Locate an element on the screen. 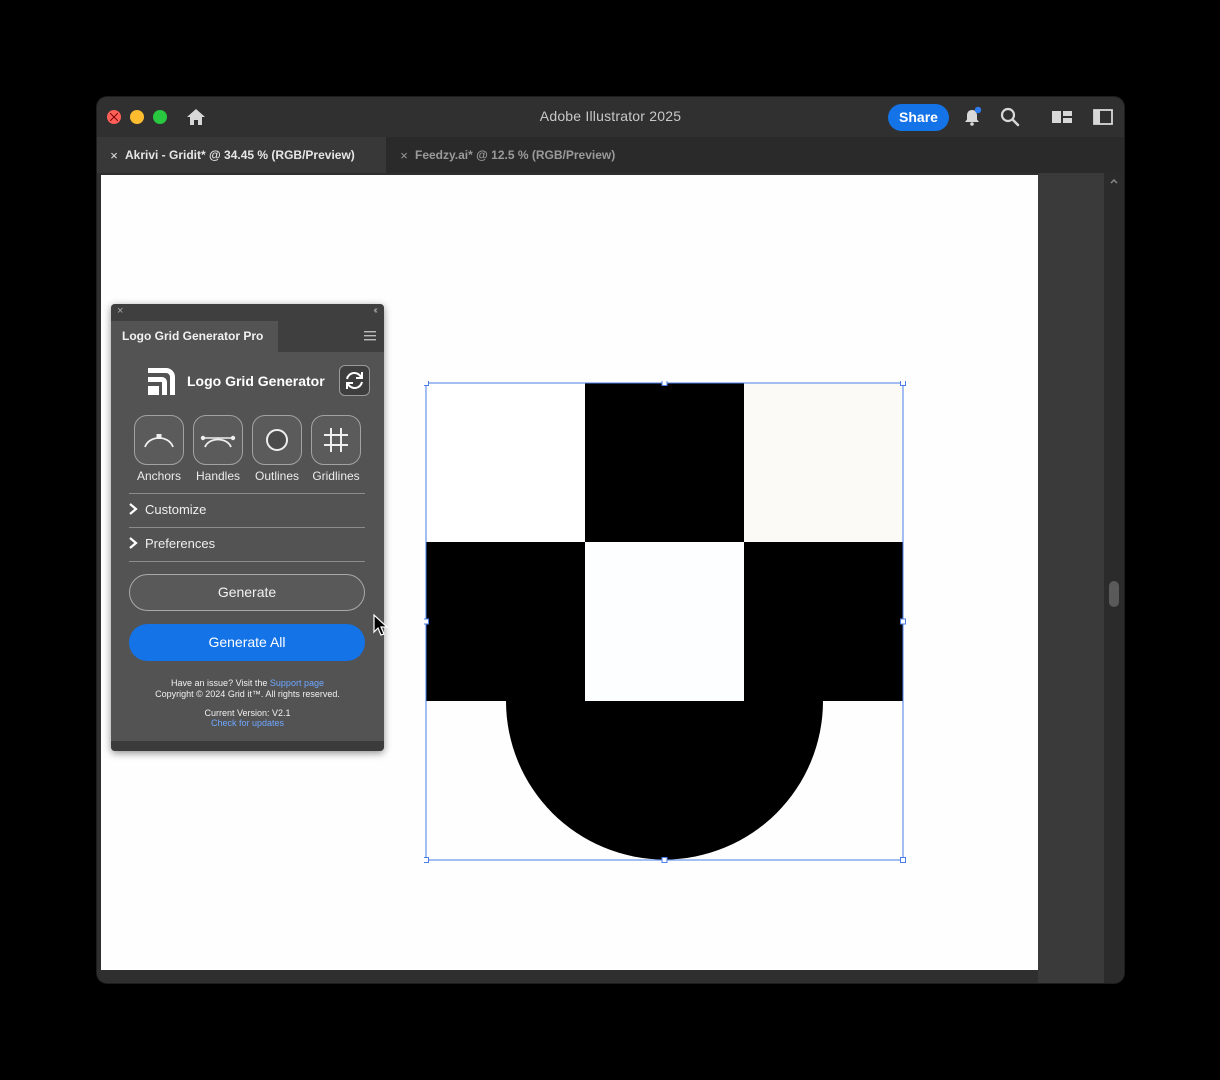  search-icon is located at coordinates (1010, 117).